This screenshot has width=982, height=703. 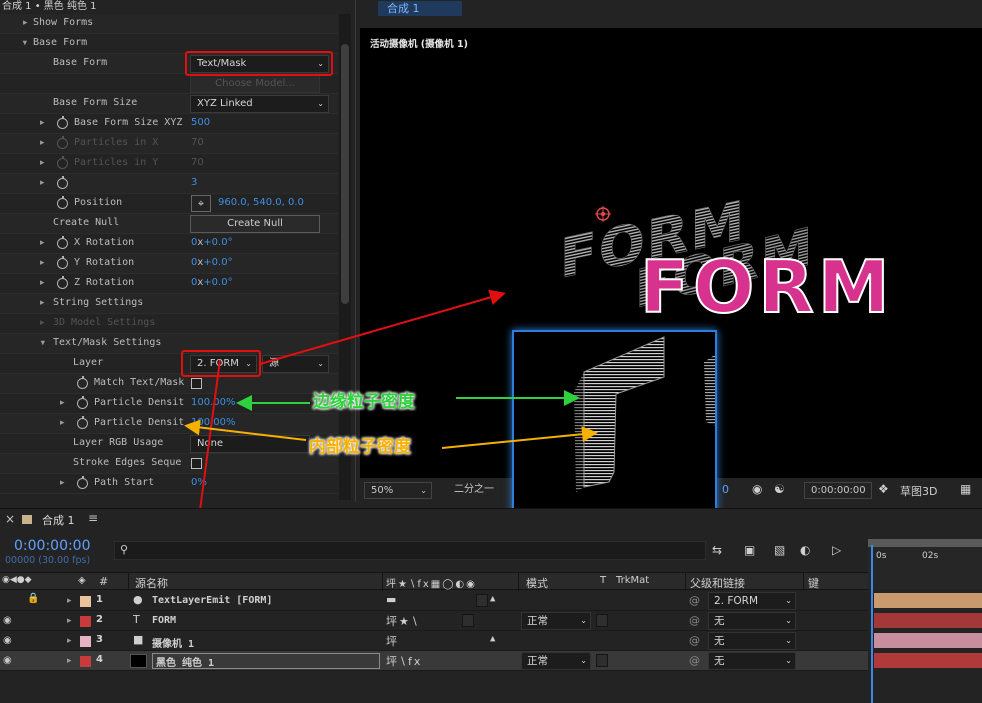 I want to click on create-null-button: Create Null, so click(x=255, y=224).